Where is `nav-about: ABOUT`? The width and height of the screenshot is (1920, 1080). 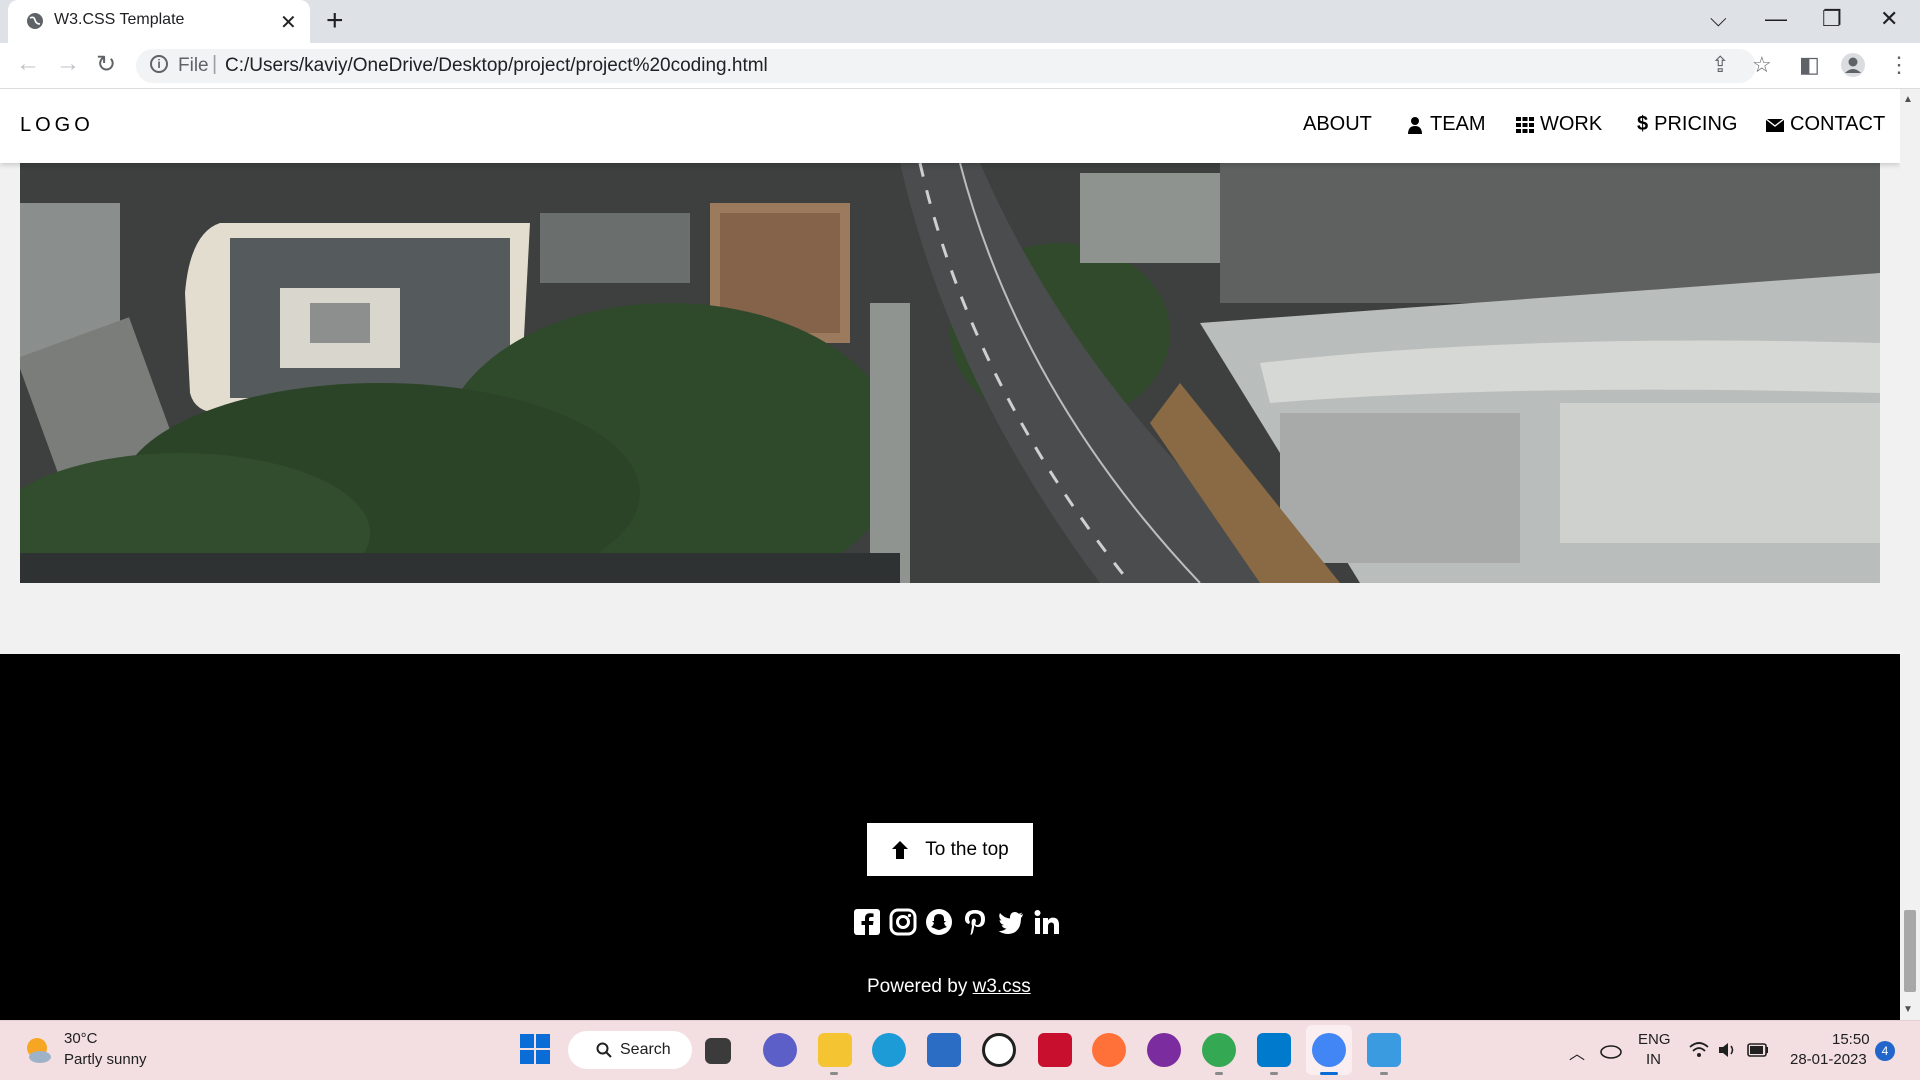
nav-about: ABOUT is located at coordinates (1337, 124).